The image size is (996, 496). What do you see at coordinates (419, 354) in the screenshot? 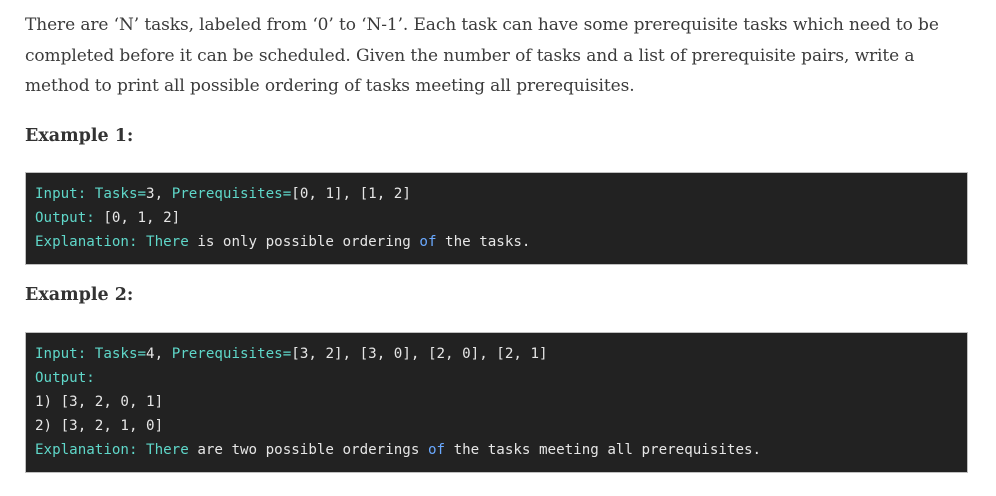
I see `prerequisites-value: [3, 2], [3, 0], [2, 0], [2, 1]` at bounding box center [419, 354].